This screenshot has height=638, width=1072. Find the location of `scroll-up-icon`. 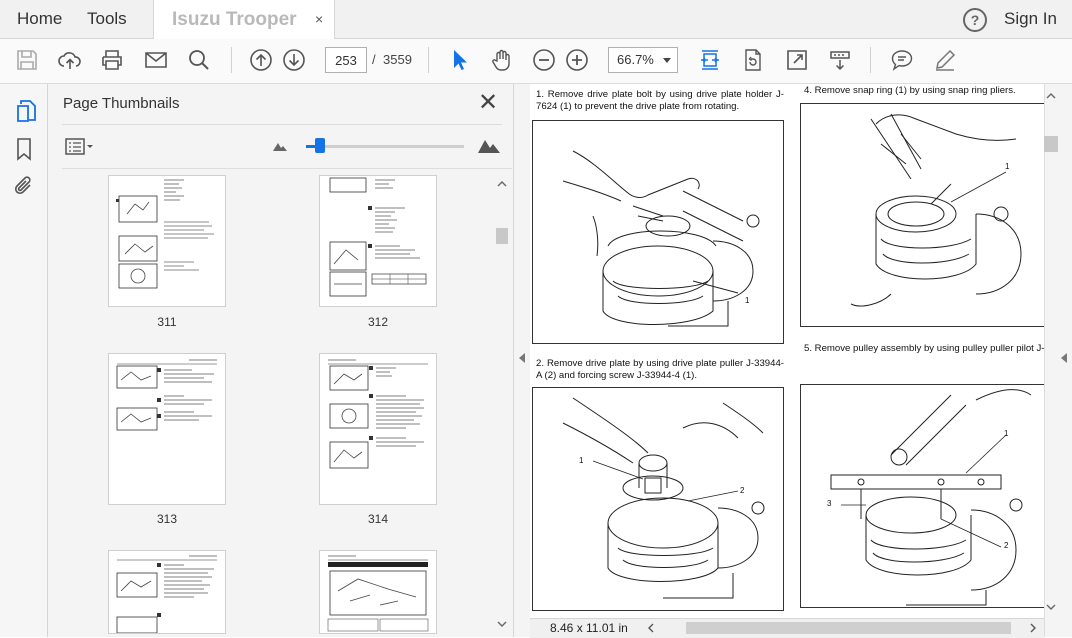

scroll-up-icon is located at coordinates (1051, 95).